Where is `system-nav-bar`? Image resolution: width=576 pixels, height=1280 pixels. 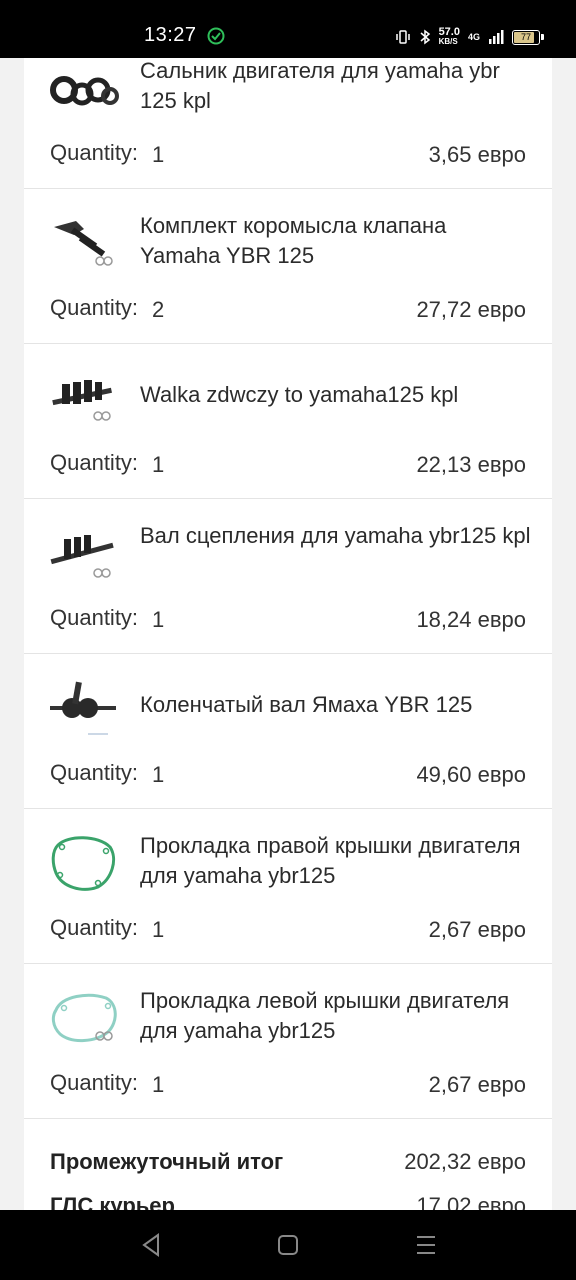 system-nav-bar is located at coordinates (288, 1245).